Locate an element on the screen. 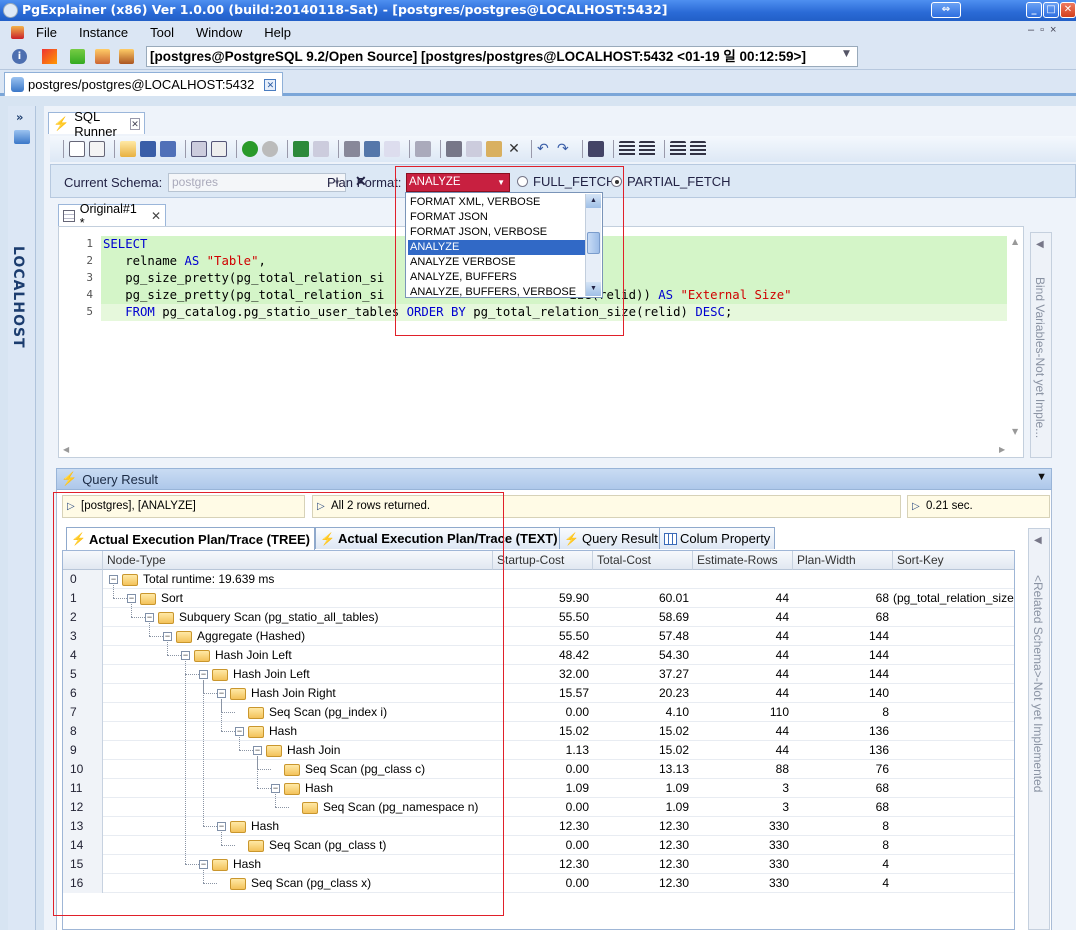 Image resolution: width=1076 pixels, height=930 pixels. grid-icon is located at coordinates (321, 149).